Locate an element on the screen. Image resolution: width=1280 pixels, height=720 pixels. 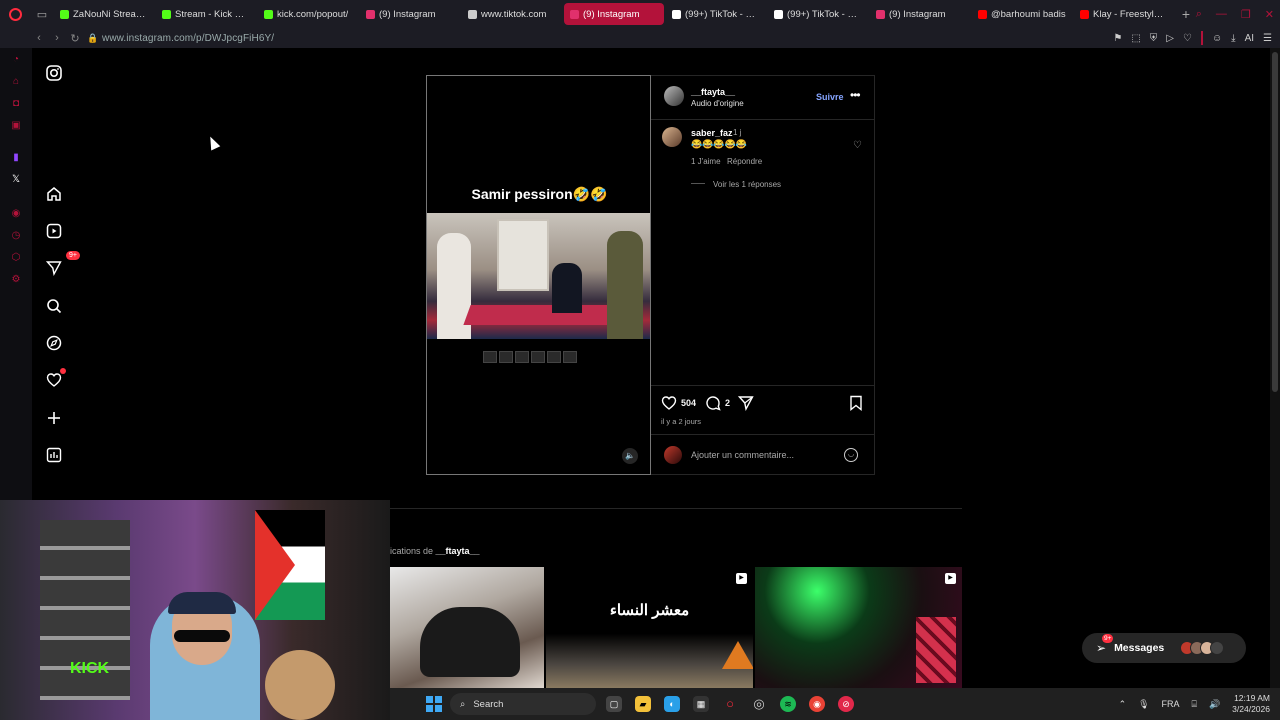
download-icon: ⤓ is located at coordinates (1233, 38).